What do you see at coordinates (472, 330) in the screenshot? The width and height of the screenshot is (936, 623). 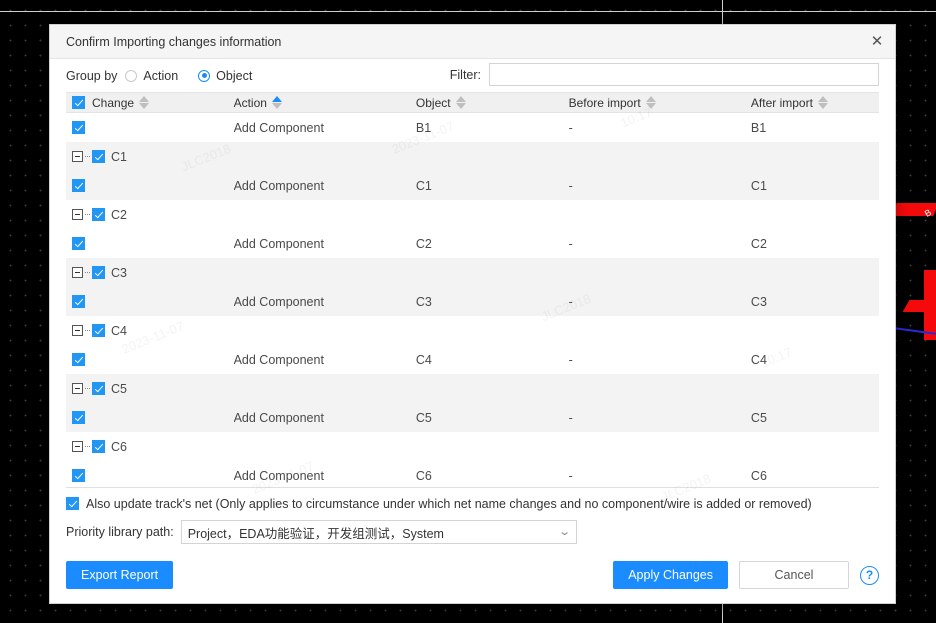 I see `table-row: C4` at bounding box center [472, 330].